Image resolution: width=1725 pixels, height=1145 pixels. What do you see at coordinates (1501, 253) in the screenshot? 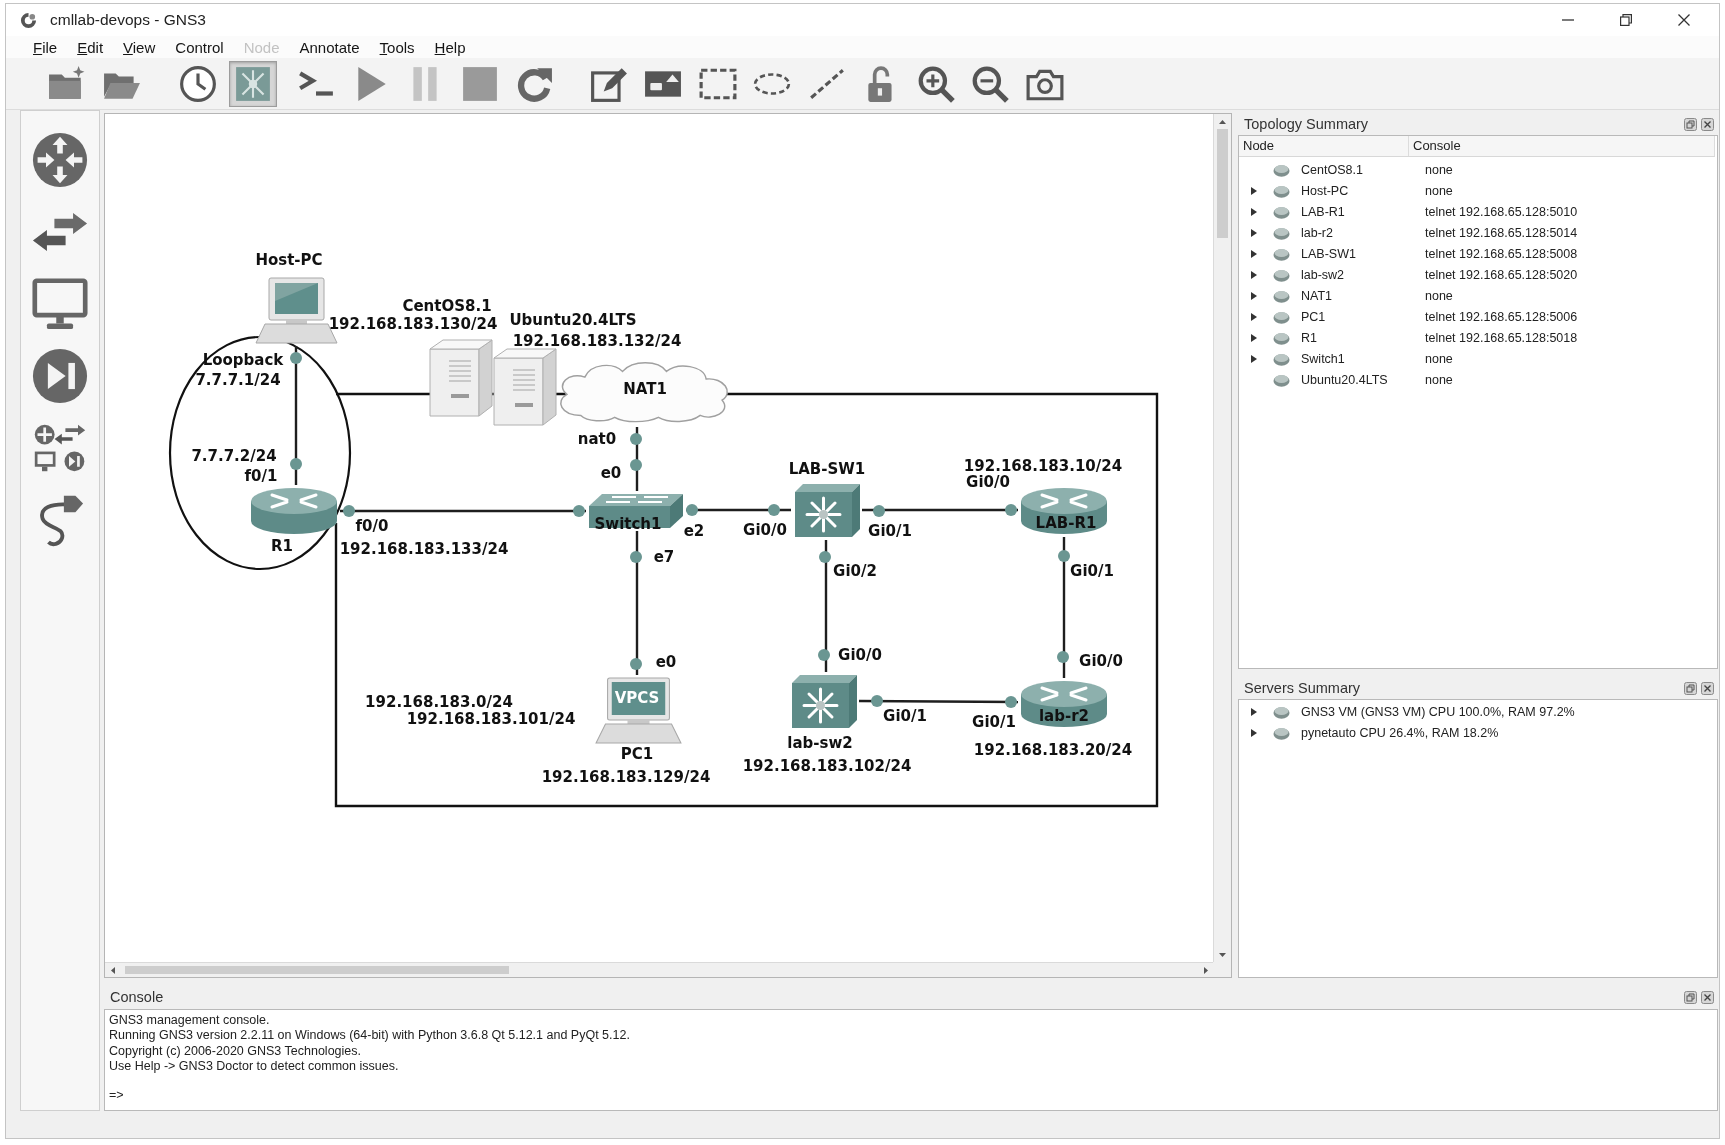
I see `console-address: telnet 192.168.65.128:5008` at bounding box center [1501, 253].